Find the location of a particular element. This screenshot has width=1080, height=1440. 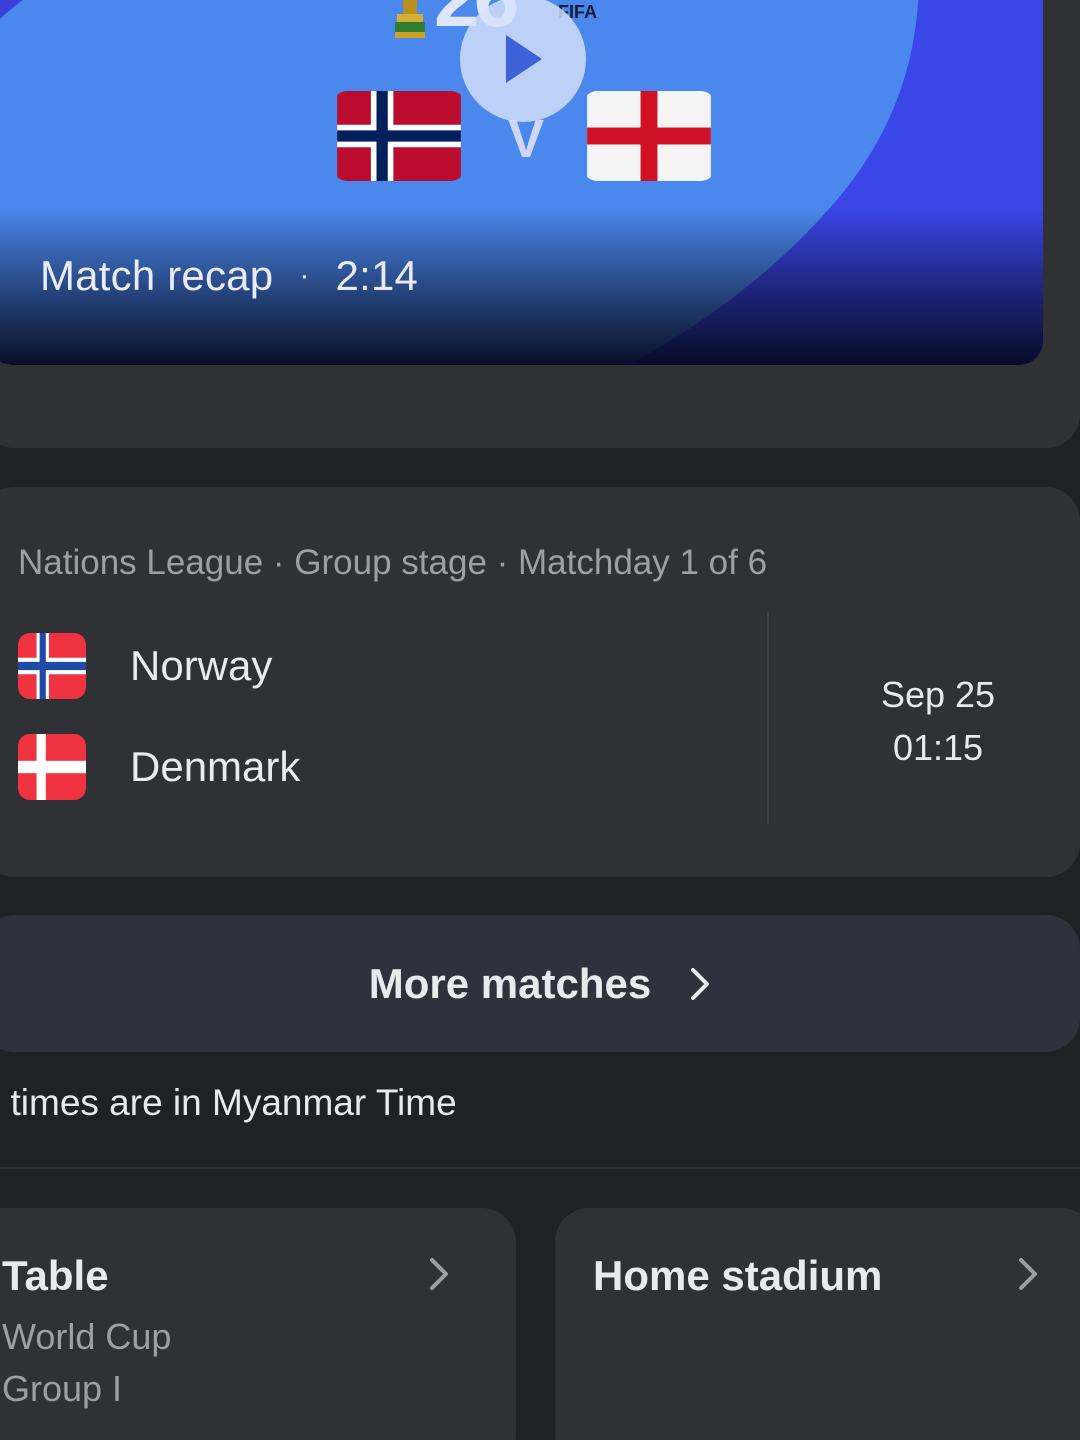

denmark-flag-icon is located at coordinates (52, 767).